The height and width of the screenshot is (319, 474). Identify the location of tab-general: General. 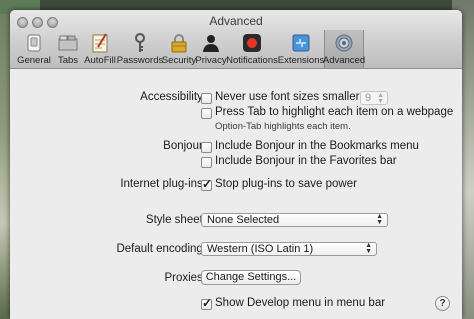
(34, 49).